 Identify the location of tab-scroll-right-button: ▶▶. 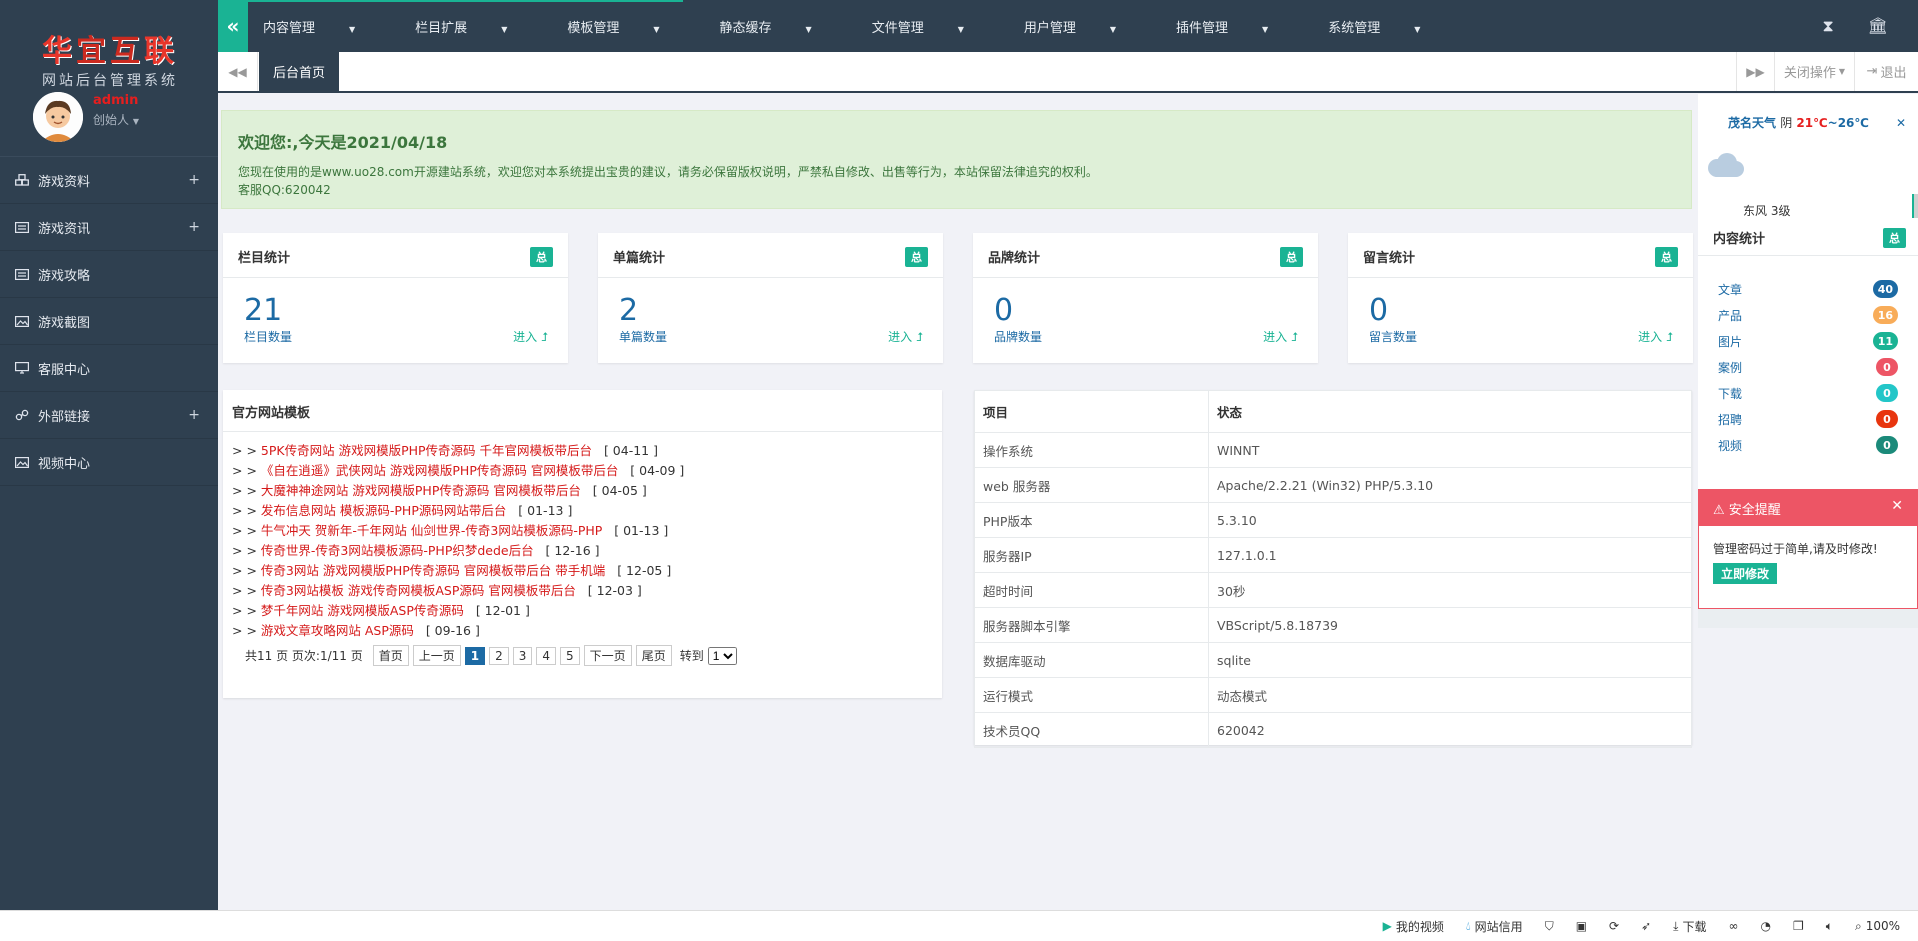
(1755, 71).